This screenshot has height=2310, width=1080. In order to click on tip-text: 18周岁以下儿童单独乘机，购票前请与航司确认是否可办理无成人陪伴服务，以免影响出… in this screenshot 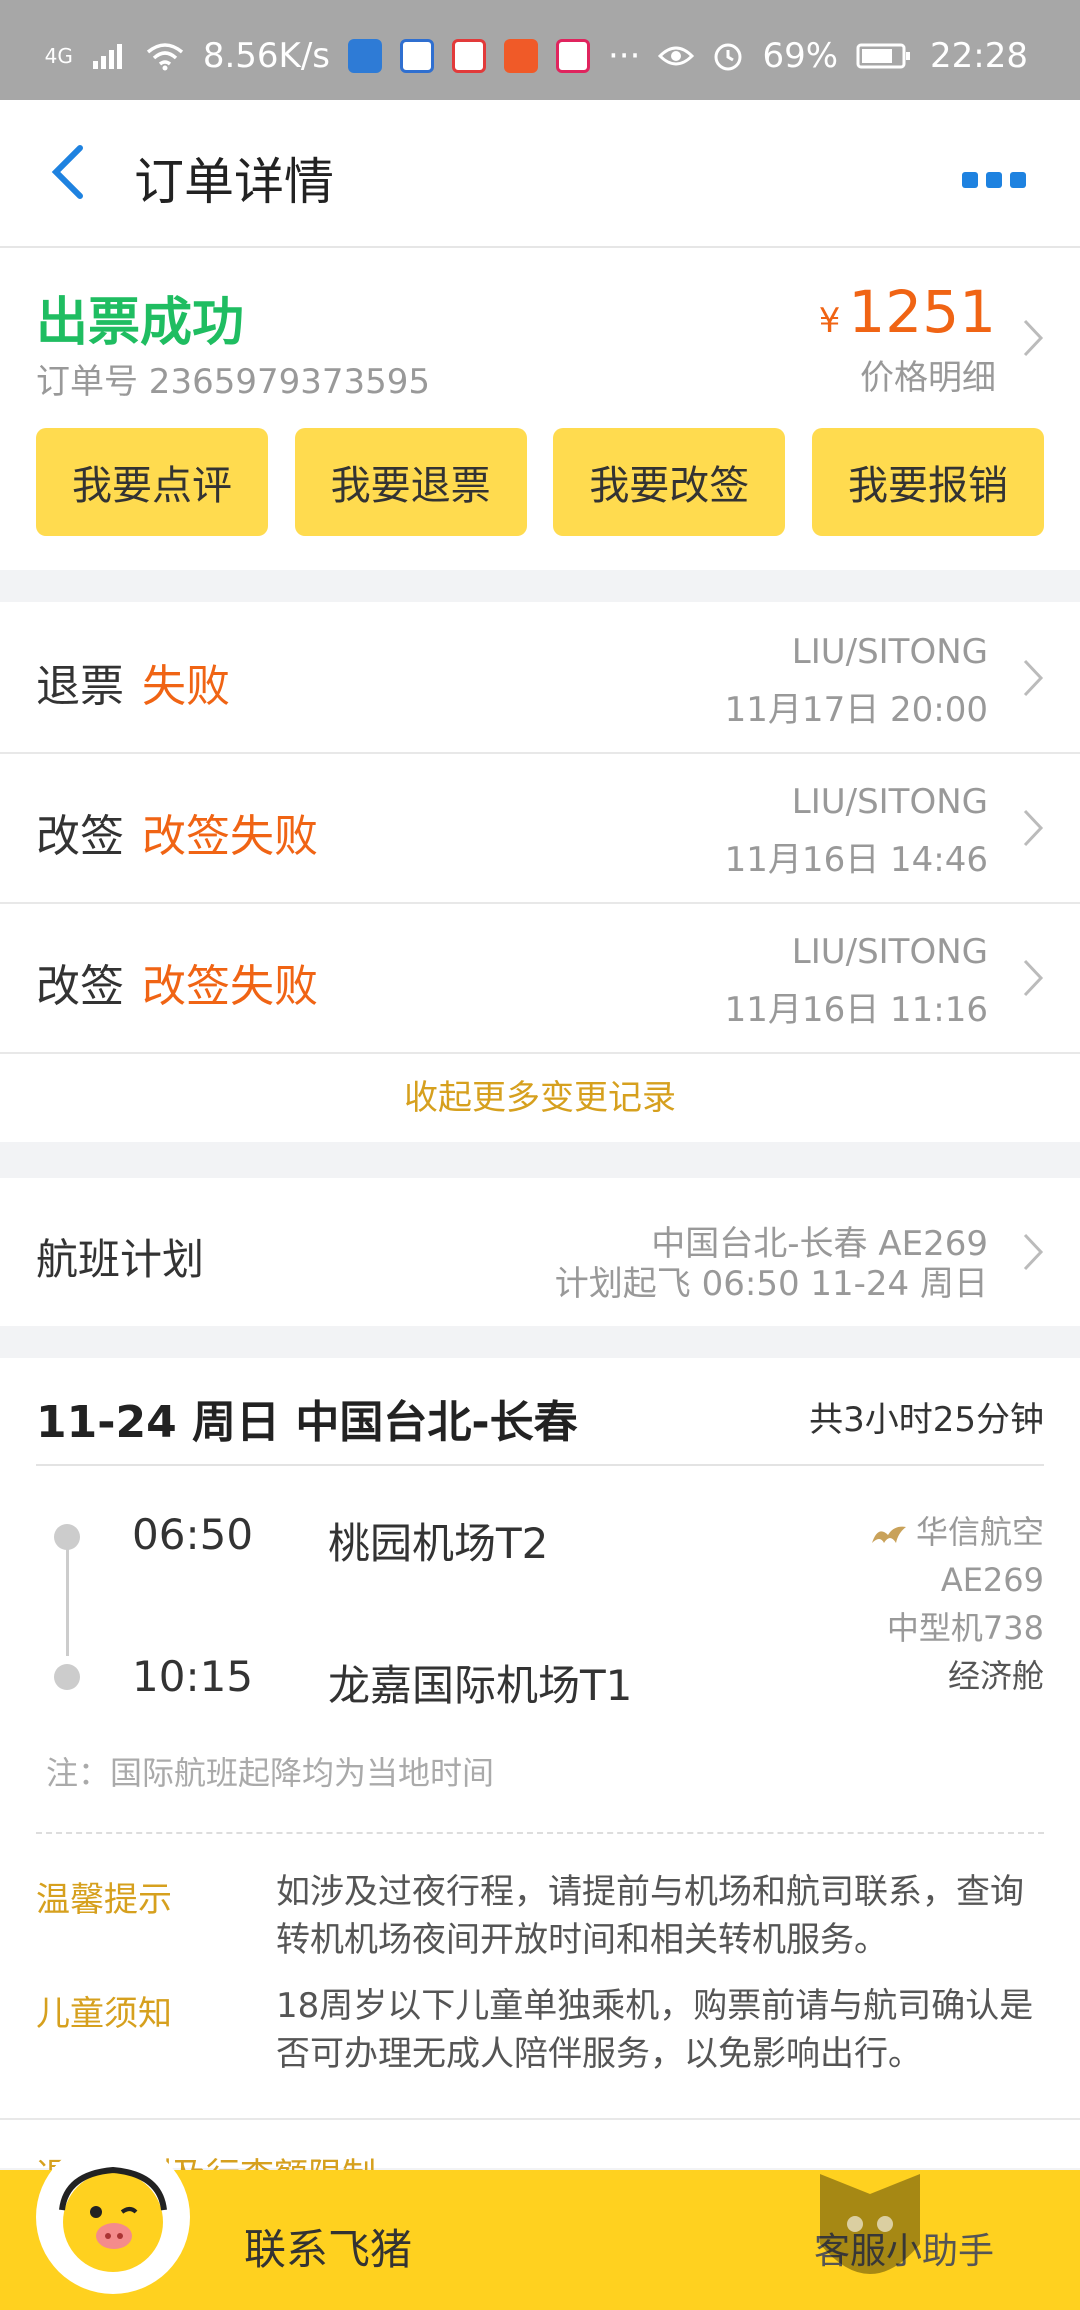, I will do `click(655, 2030)`.